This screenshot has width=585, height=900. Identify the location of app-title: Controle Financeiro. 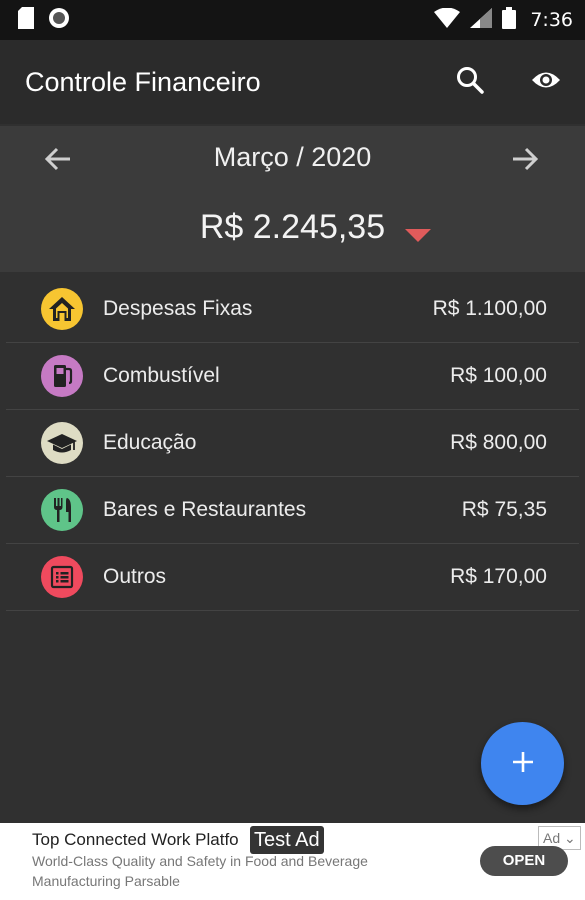
(143, 81).